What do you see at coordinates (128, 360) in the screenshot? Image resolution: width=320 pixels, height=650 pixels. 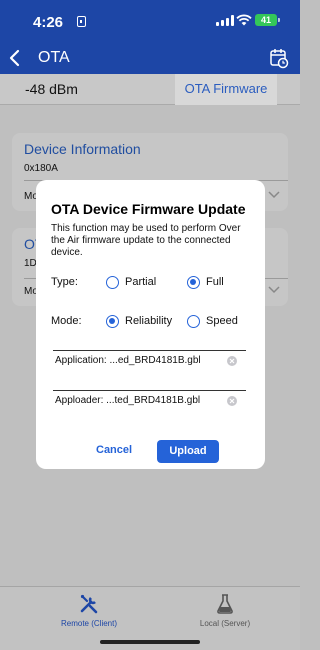 I see `application-file-field: Application: ...ed_BRD4181B.gbl` at bounding box center [128, 360].